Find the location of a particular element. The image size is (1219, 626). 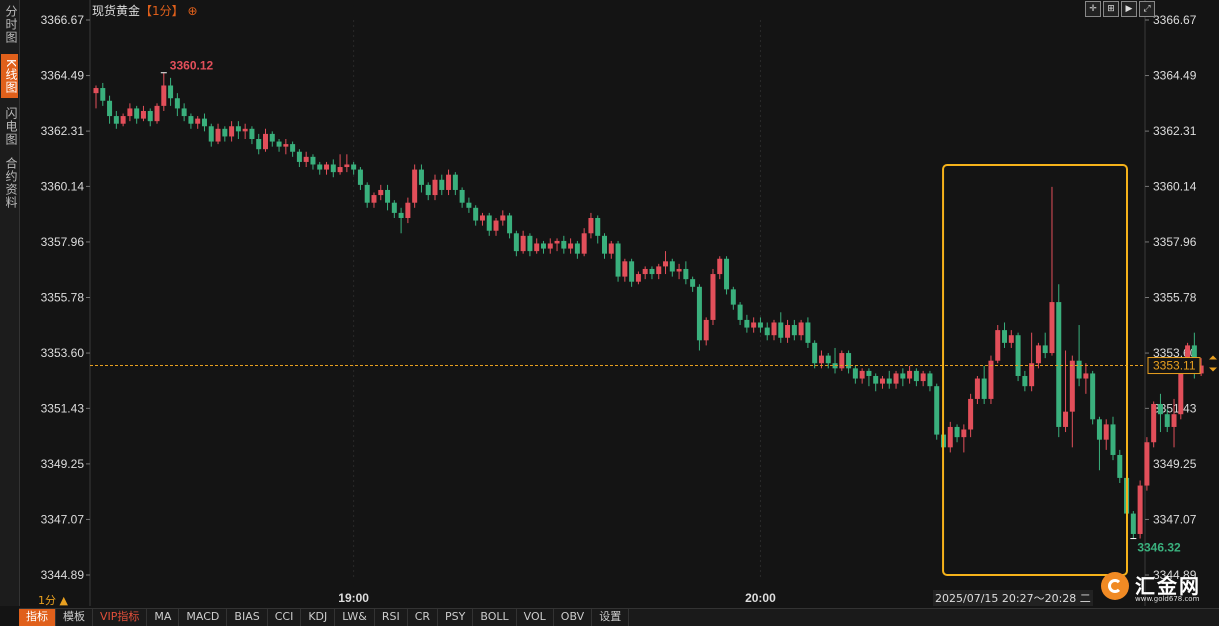

crosshair-icon: ✛ is located at coordinates (1093, 9).